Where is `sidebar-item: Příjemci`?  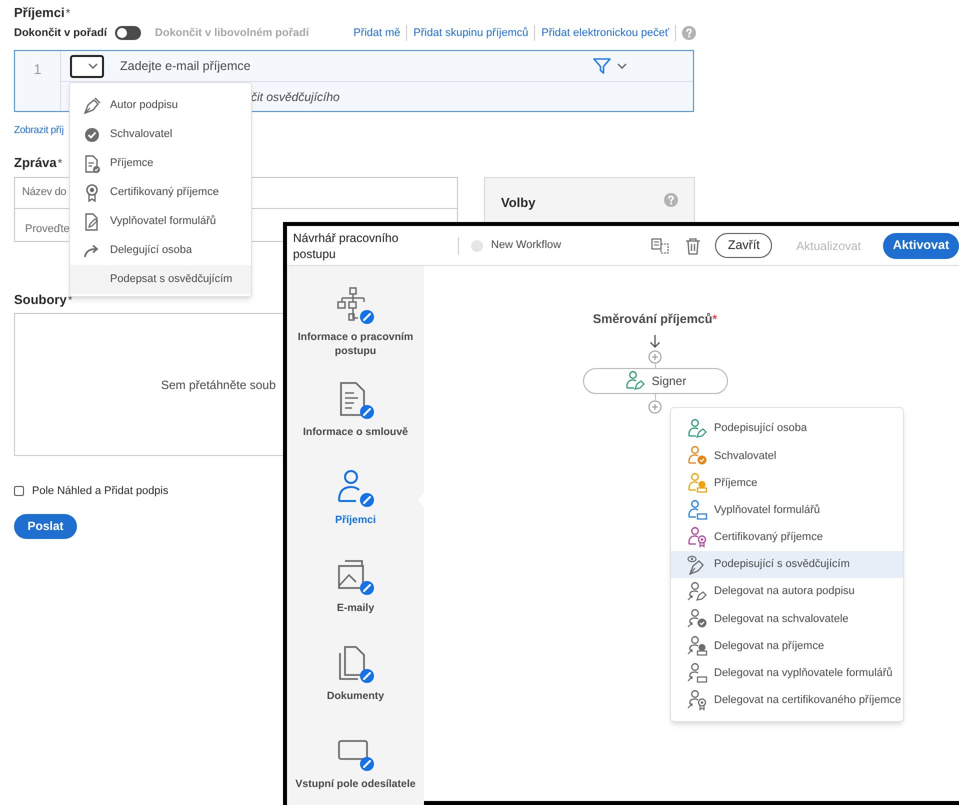
sidebar-item: Příjemci is located at coordinates (355, 498).